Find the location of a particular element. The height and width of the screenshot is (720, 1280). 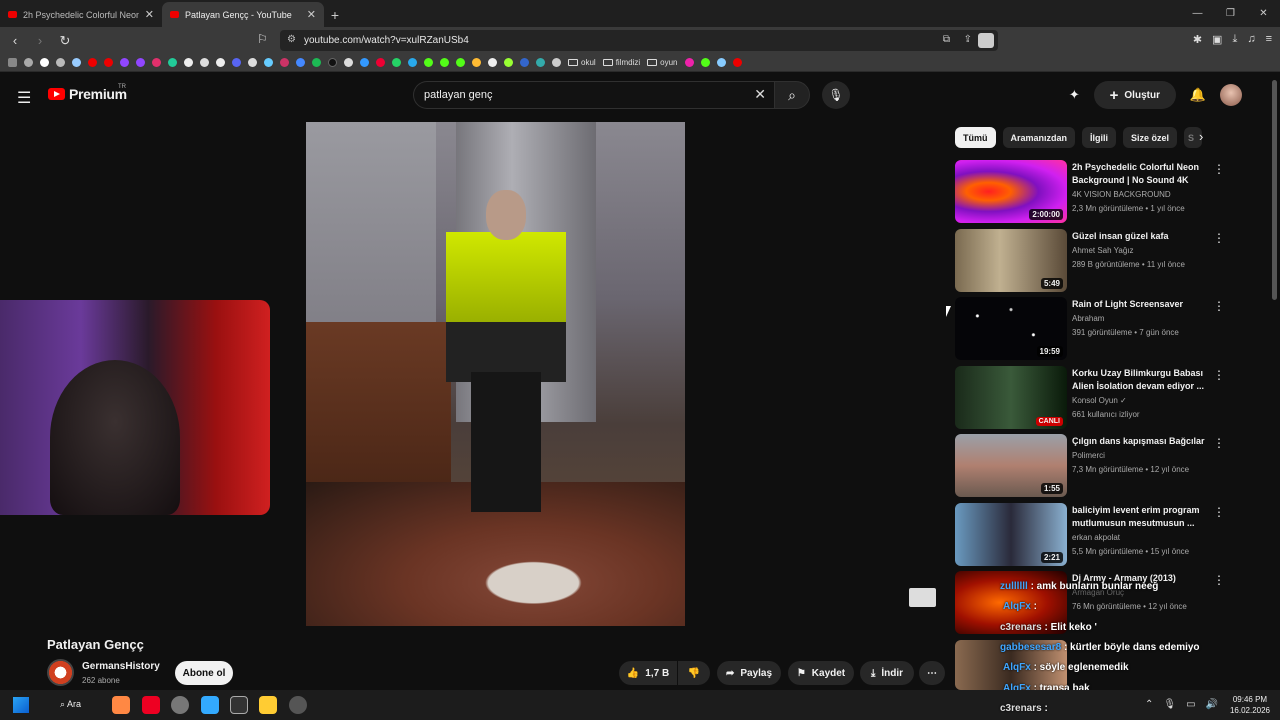

video-thumbnail: 2:00:00 is located at coordinates (1011, 191).